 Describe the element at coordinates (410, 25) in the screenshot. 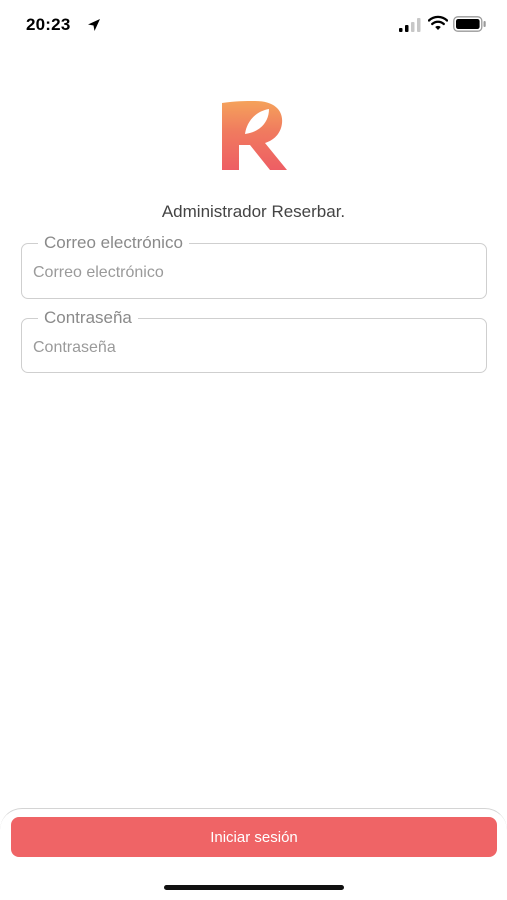

I see `cellular-signal-icon` at that location.